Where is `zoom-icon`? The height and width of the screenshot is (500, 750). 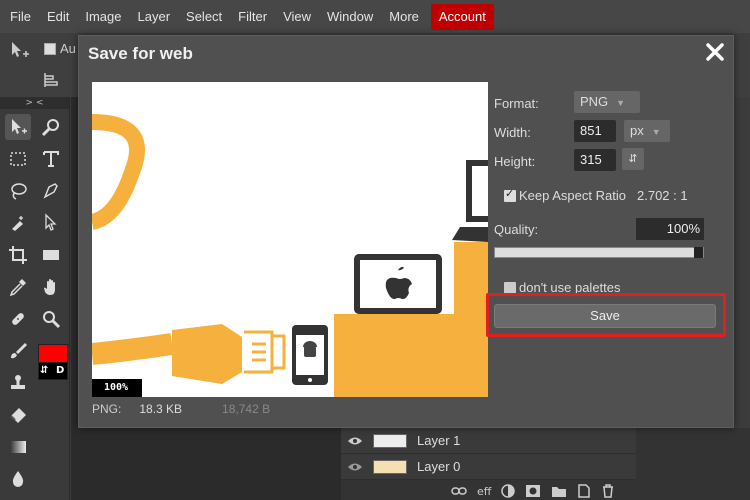
zoom-icon is located at coordinates (52, 320).